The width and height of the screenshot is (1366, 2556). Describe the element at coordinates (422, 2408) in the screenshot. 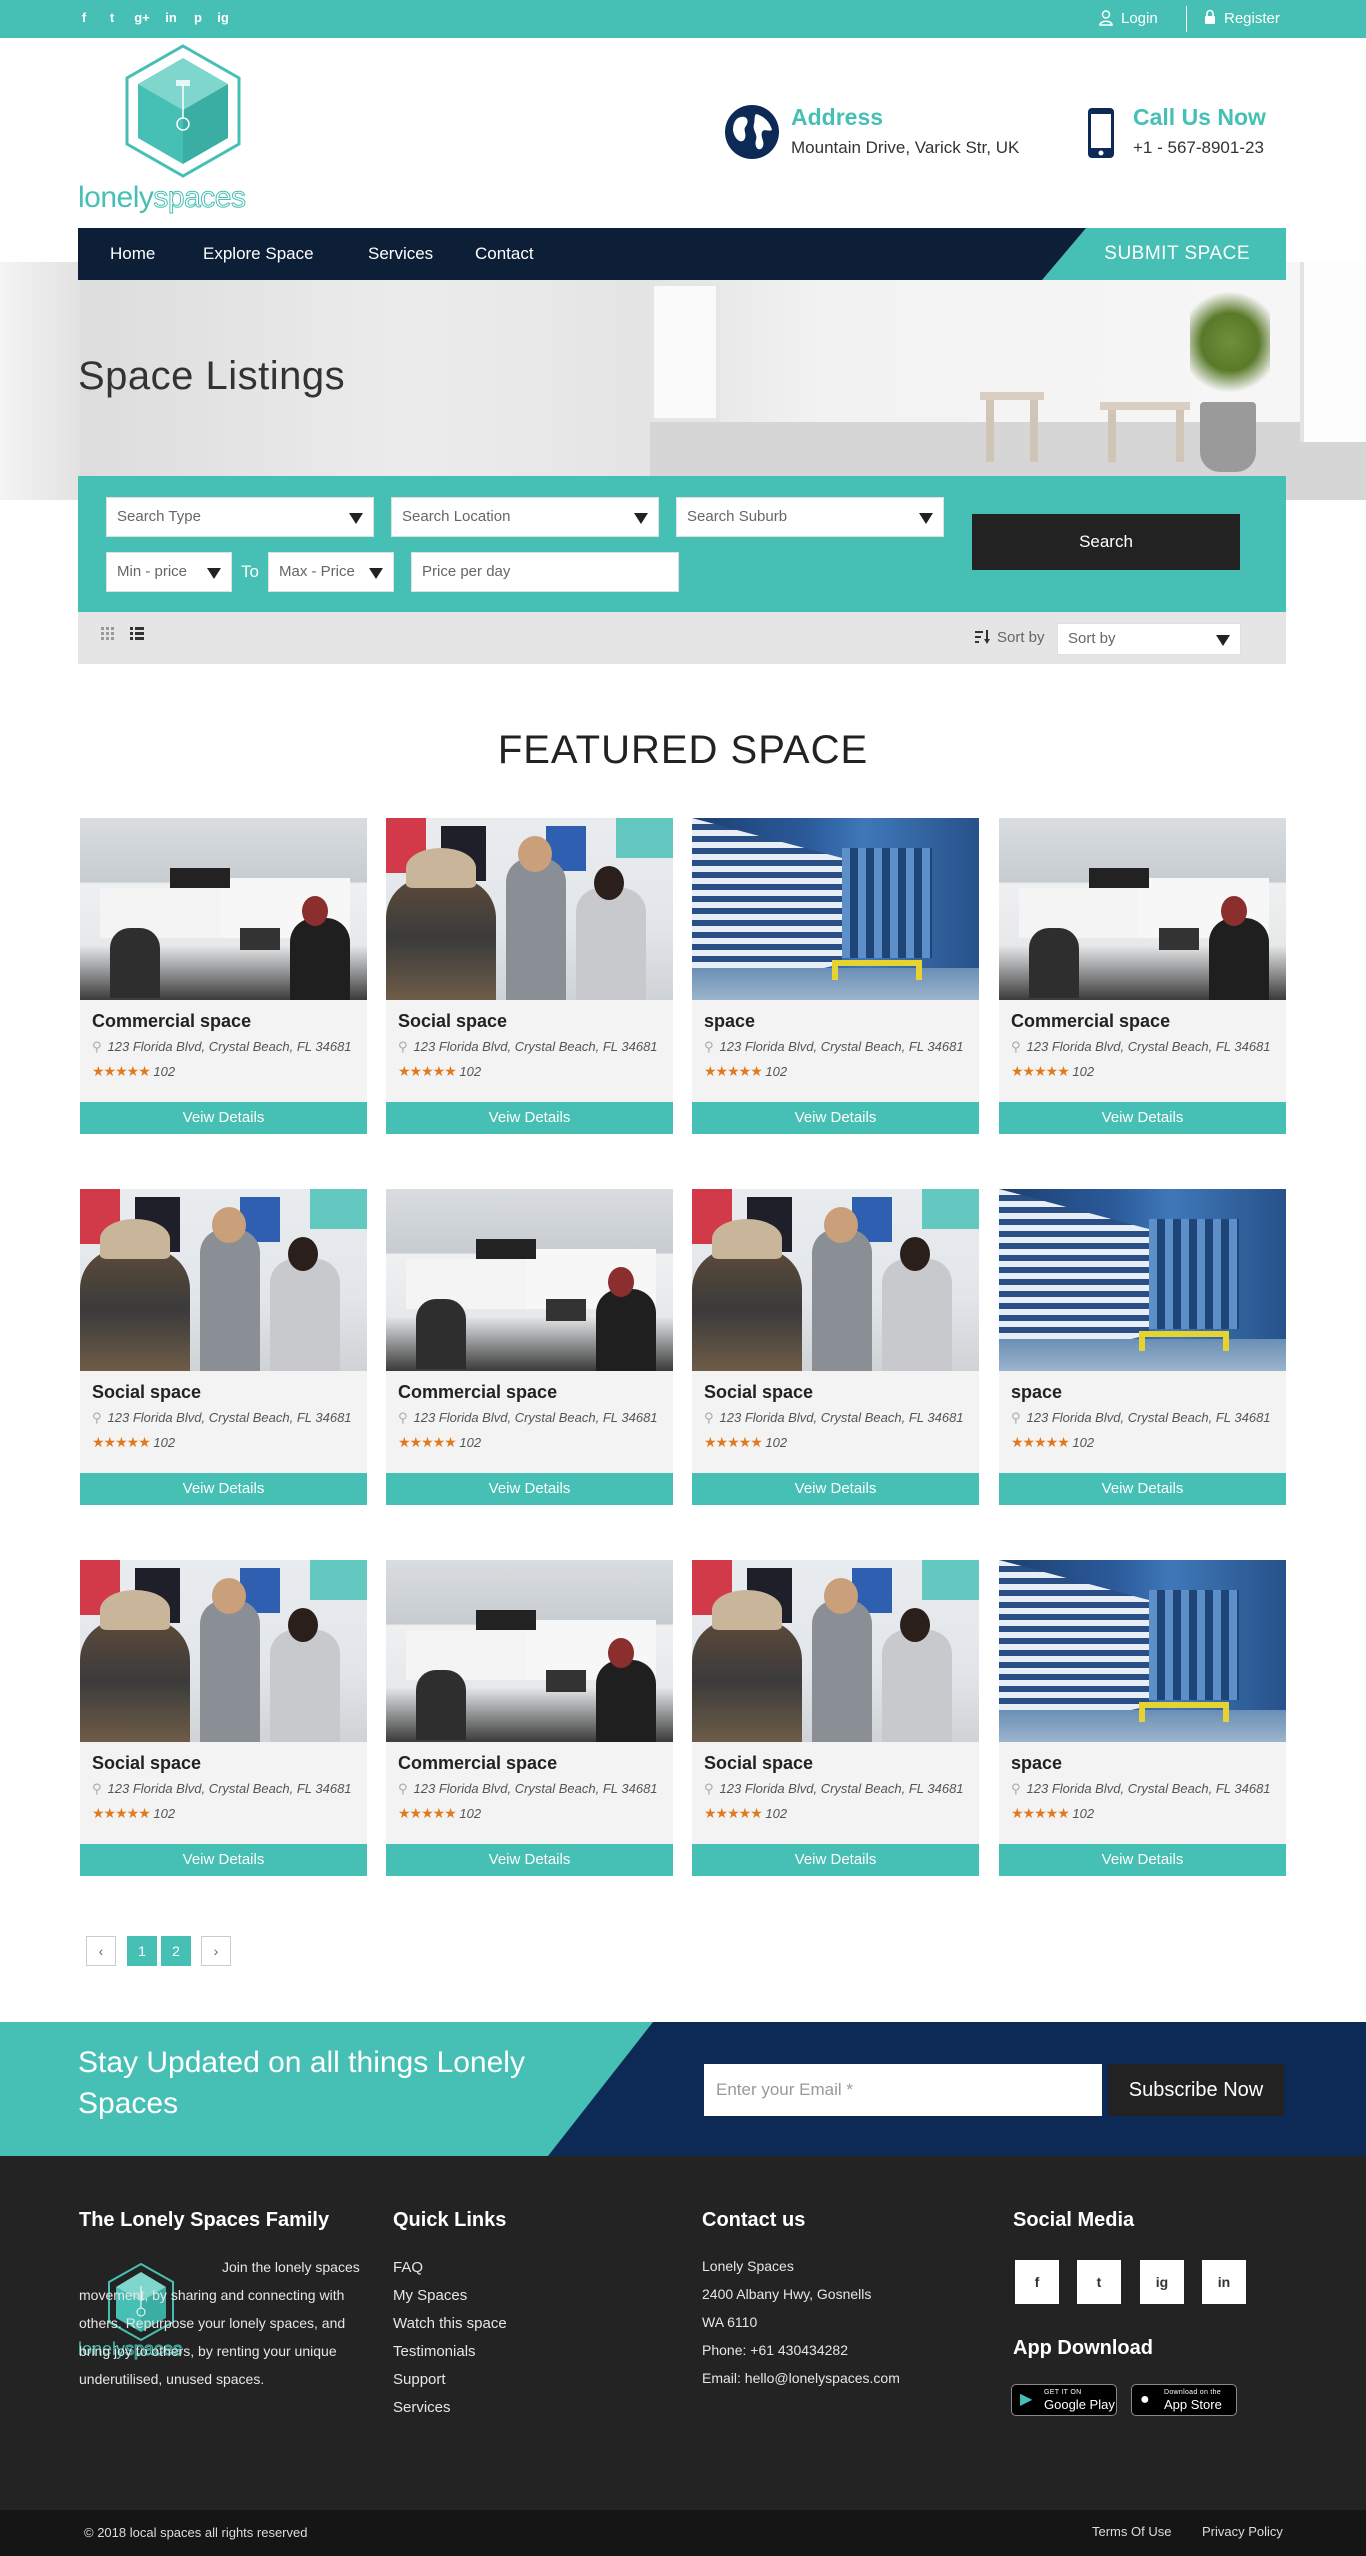

I see `footer-link-services: Services` at that location.